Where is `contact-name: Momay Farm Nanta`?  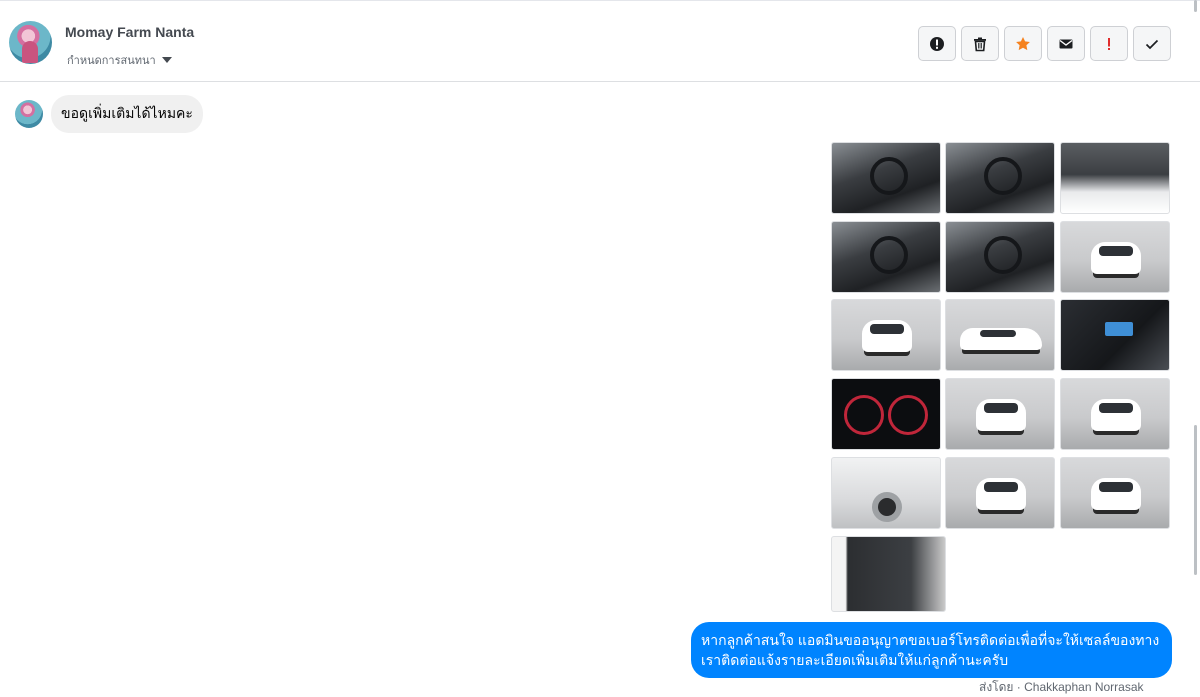
contact-name: Momay Farm Nanta is located at coordinates (129, 32).